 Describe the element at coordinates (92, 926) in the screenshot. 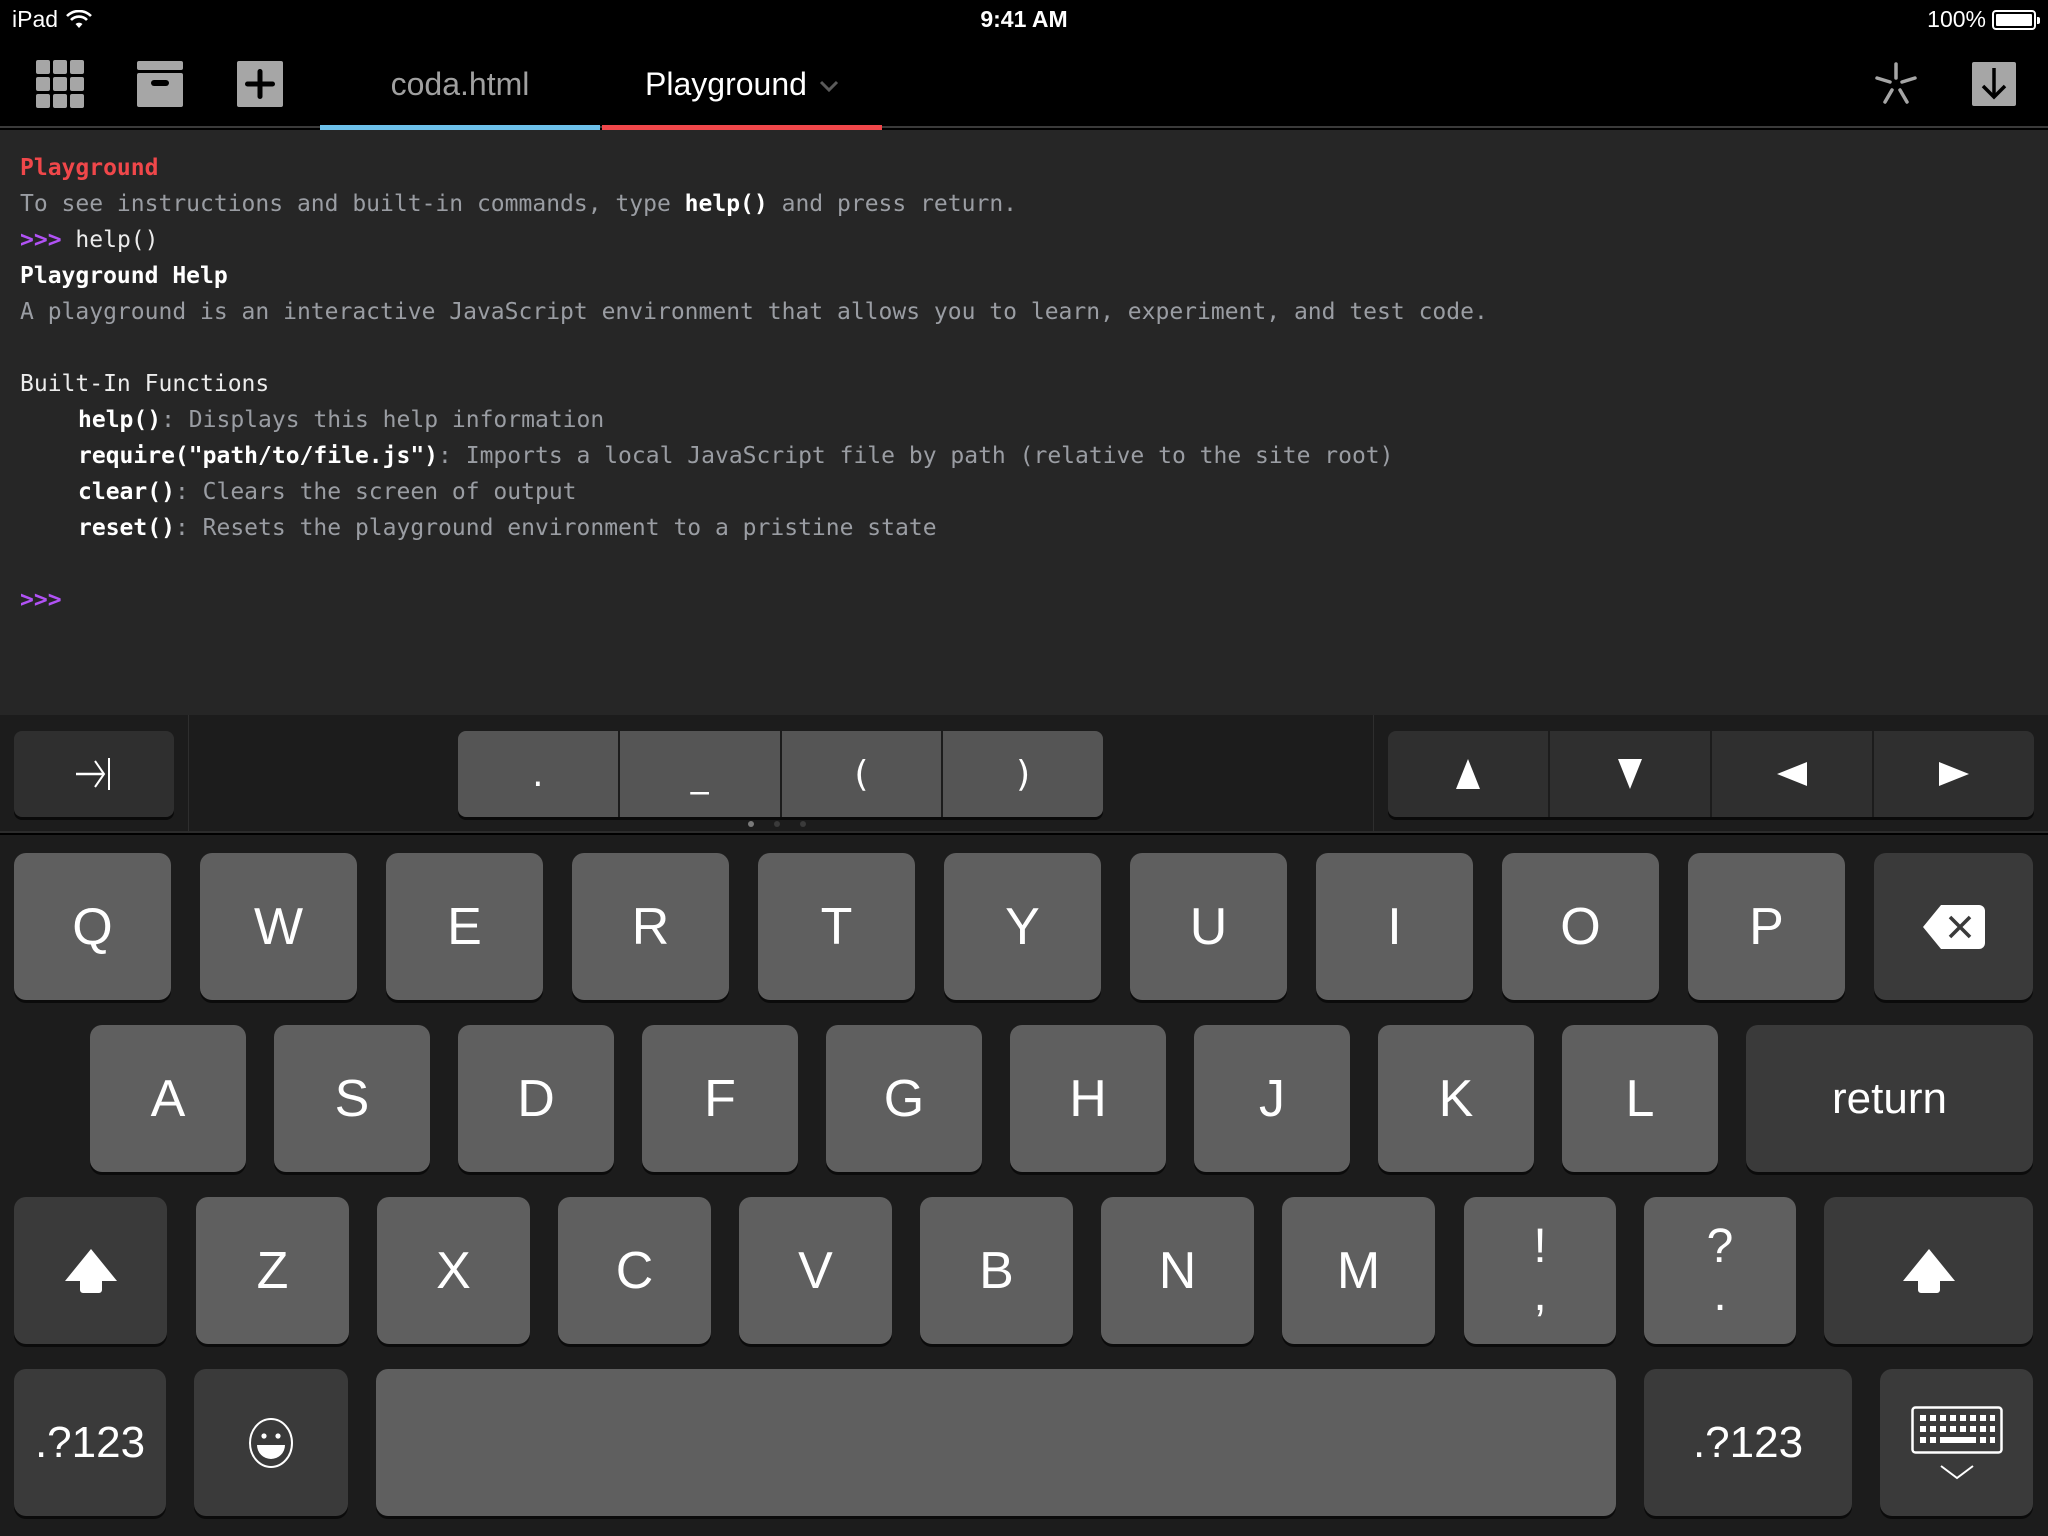

I see `key-q: Q` at that location.